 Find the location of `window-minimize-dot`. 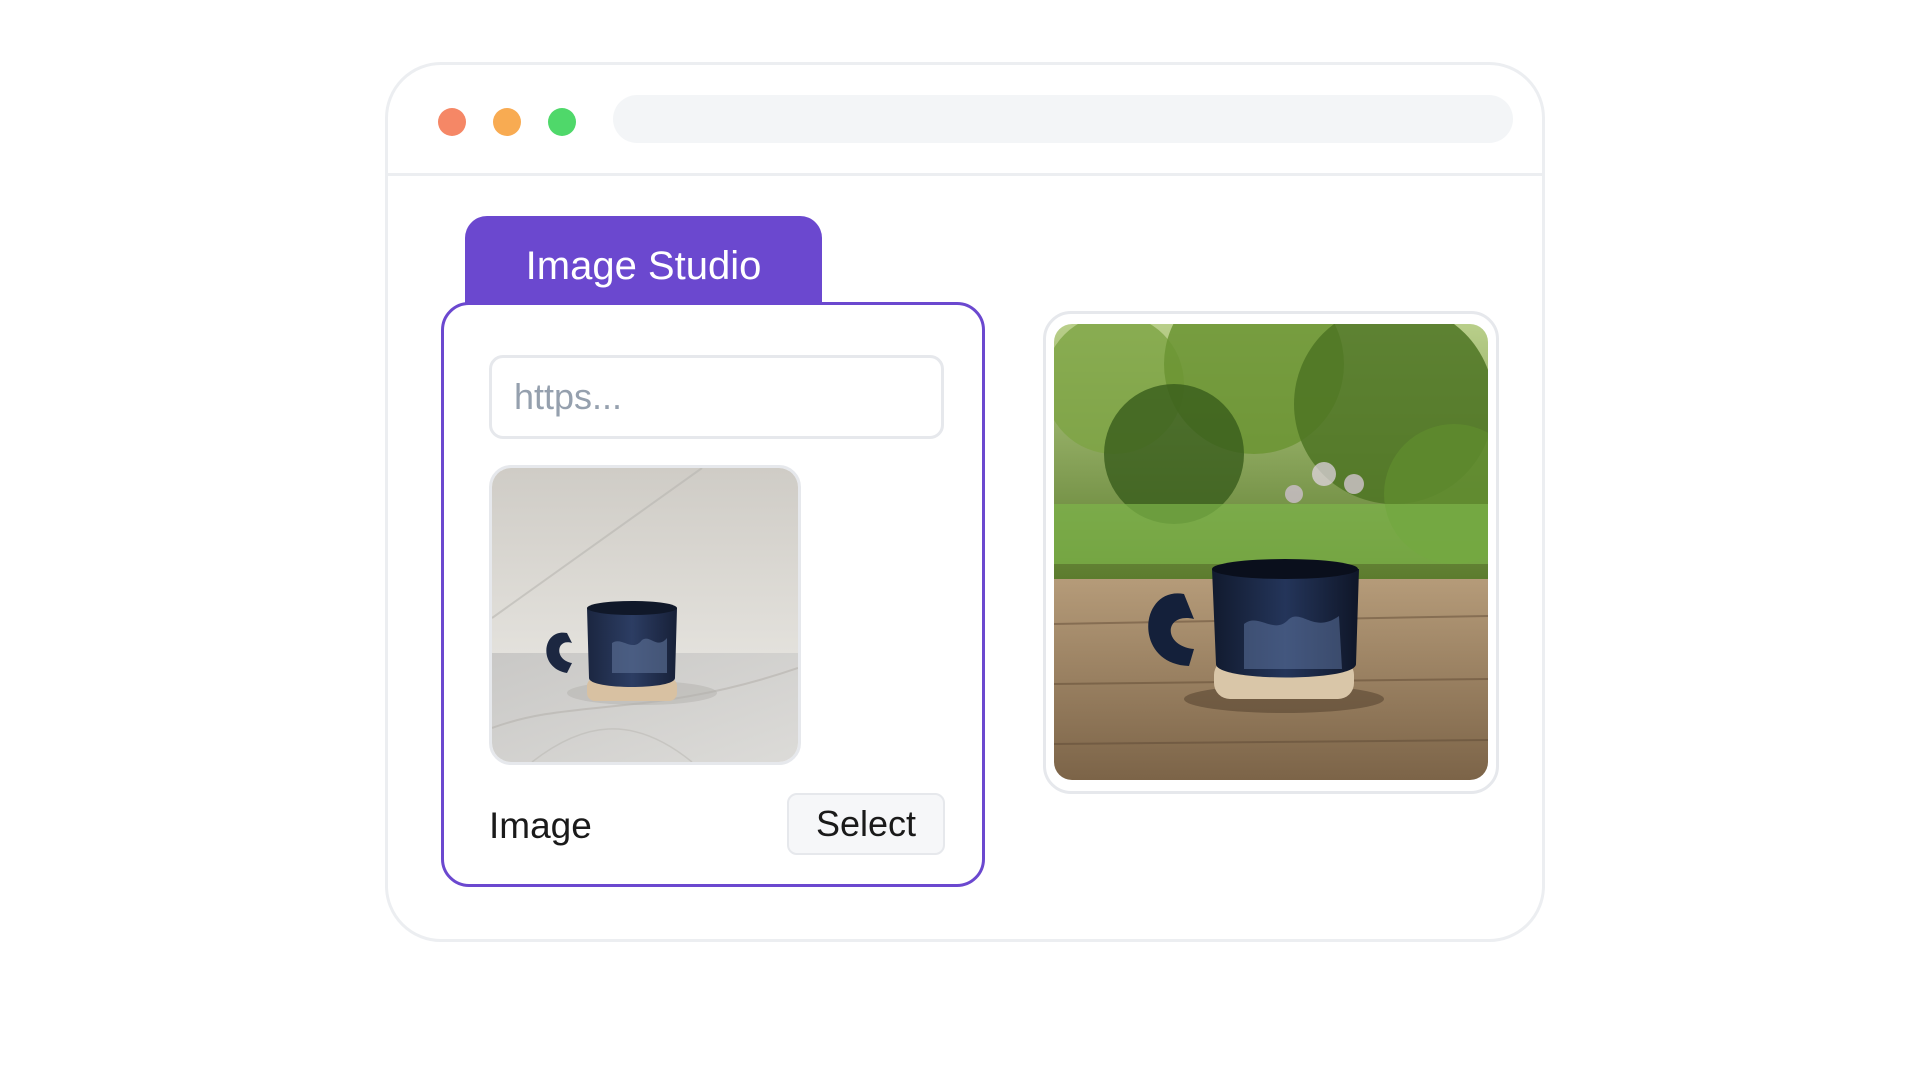

window-minimize-dot is located at coordinates (507, 122).